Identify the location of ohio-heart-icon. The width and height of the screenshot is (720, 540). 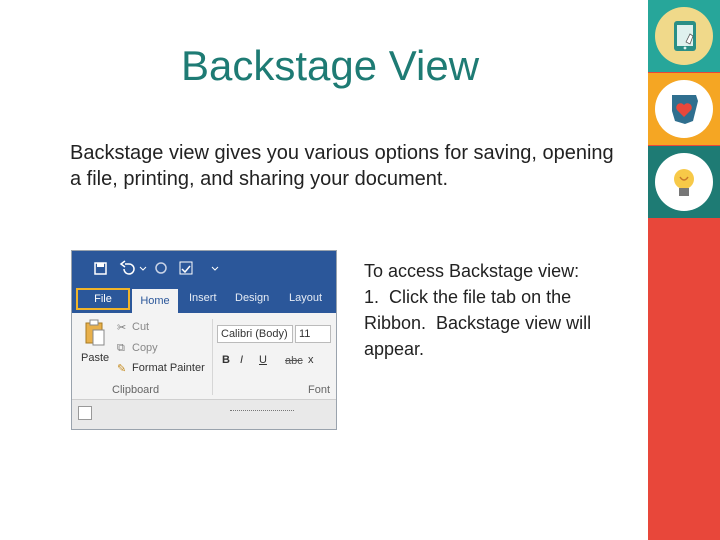
(684, 109).